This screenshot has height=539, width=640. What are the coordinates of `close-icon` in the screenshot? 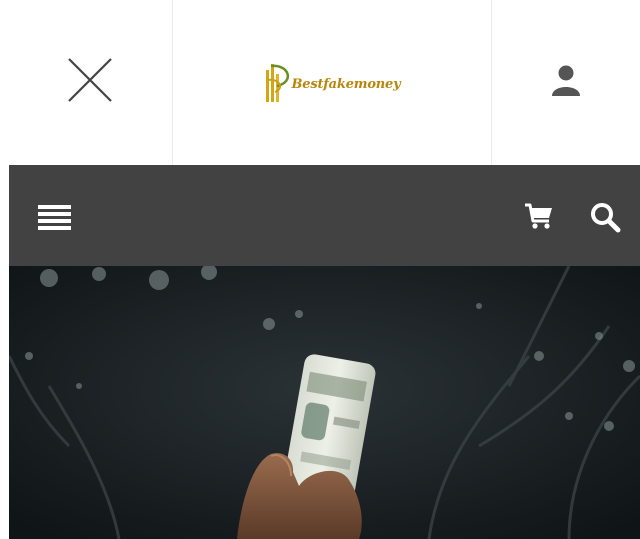 It's located at (90, 80).